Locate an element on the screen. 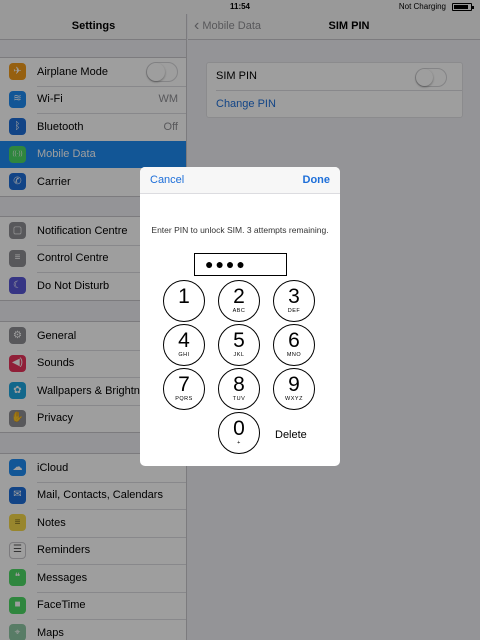 Image resolution: width=480 pixels, height=640 pixels. key-digit: 7 is located at coordinates (184, 384).